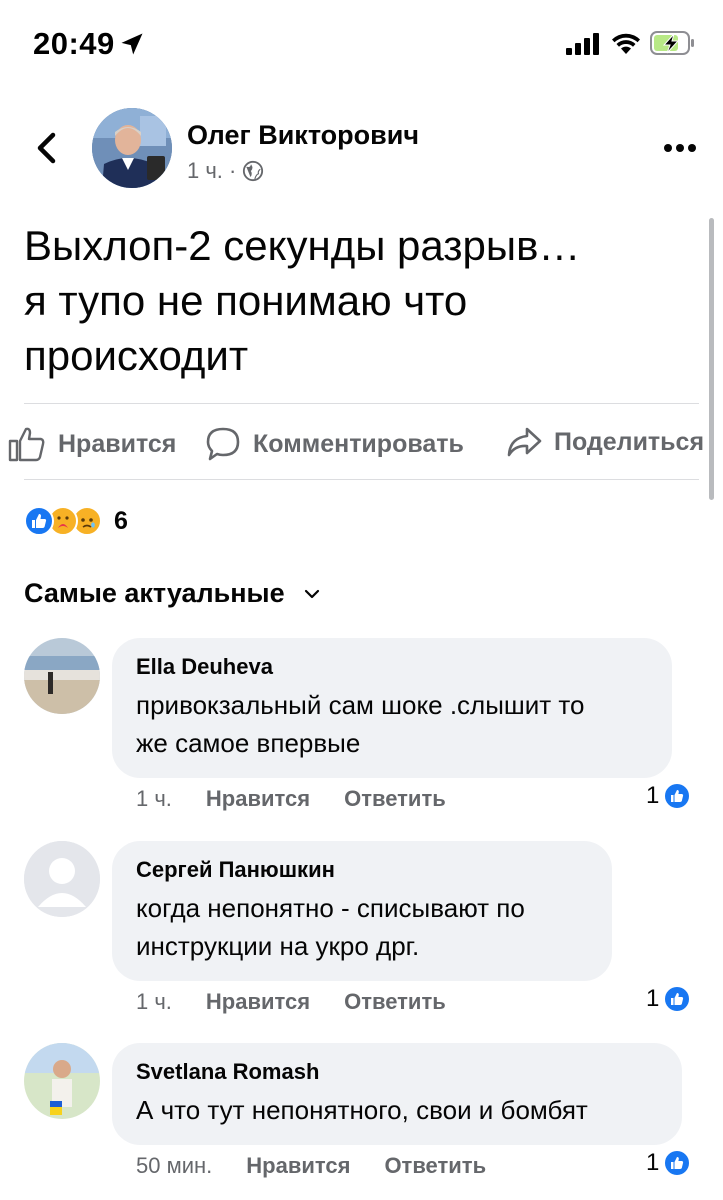 This screenshot has width=723, height=1200. What do you see at coordinates (392, 667) in the screenshot?
I see `commenter-name: Ella Deuheva` at bounding box center [392, 667].